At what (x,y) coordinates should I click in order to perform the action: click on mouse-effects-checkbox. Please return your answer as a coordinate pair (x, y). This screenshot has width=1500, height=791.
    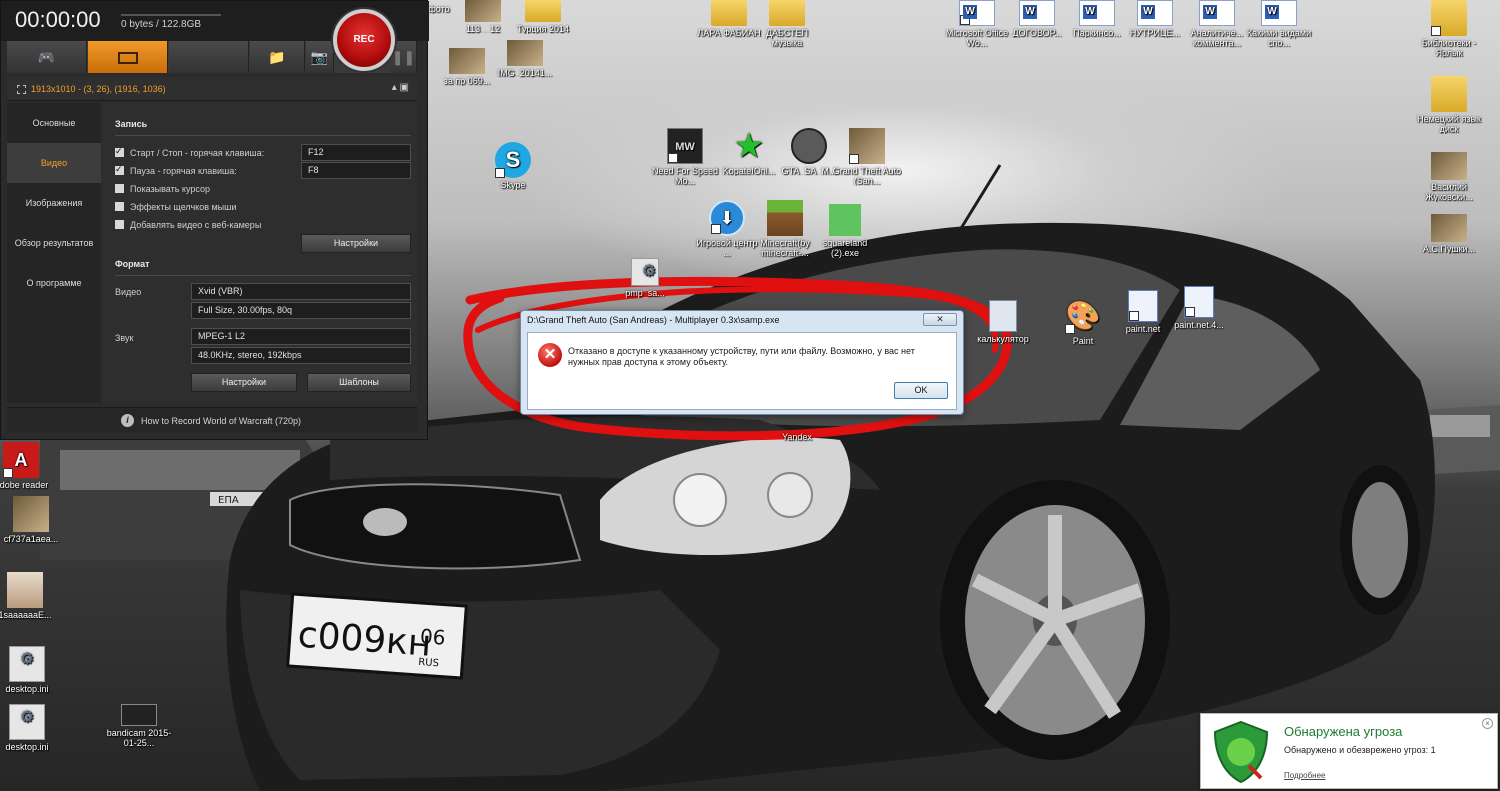
    Looking at the image, I should click on (119, 206).